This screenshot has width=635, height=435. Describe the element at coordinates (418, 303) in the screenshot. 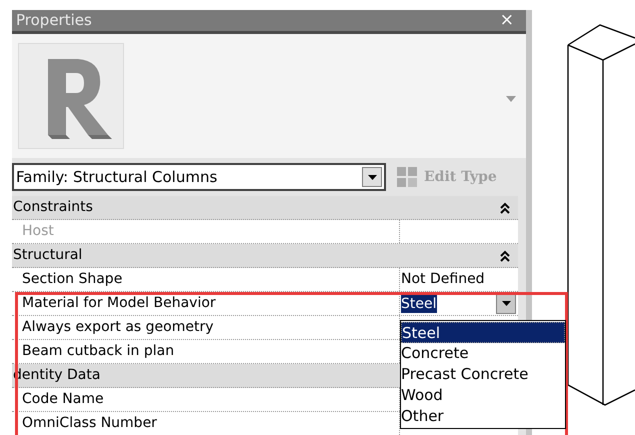

I see `property-value: Steel` at that location.